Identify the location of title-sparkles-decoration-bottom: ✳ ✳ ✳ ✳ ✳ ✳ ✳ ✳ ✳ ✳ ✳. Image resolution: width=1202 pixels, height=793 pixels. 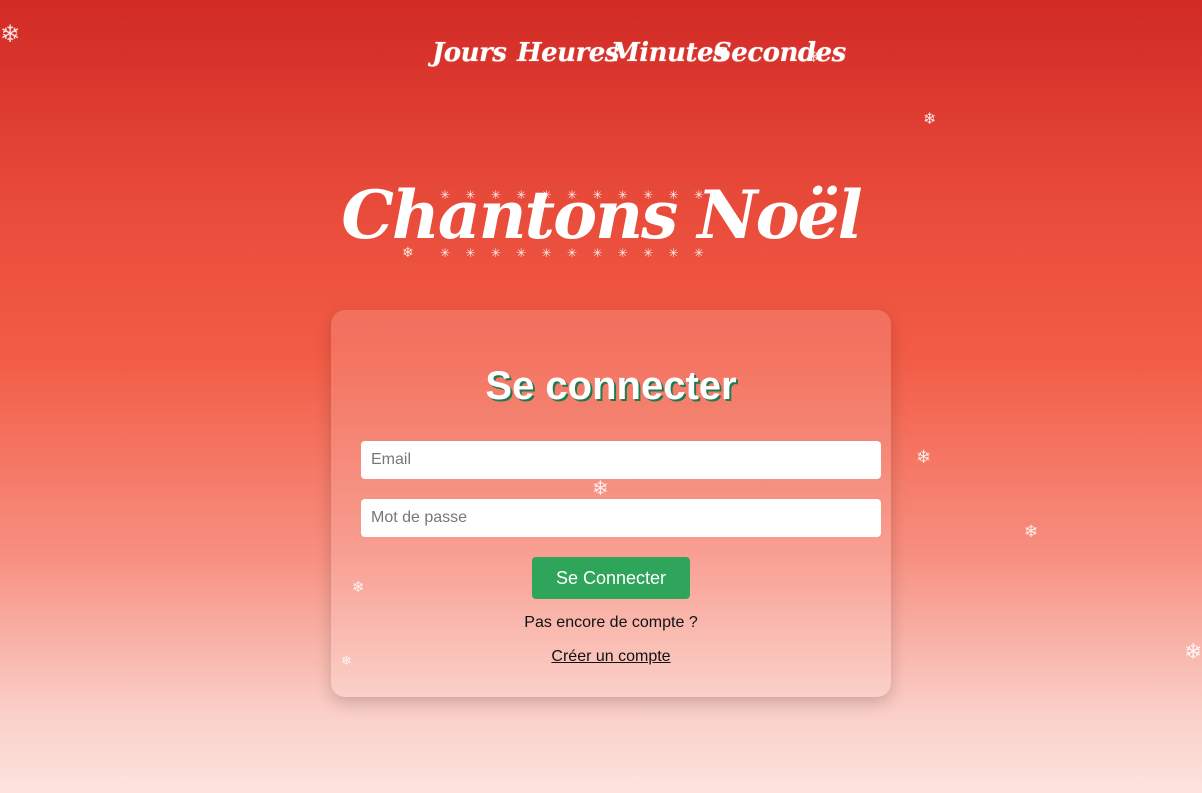
(575, 253).